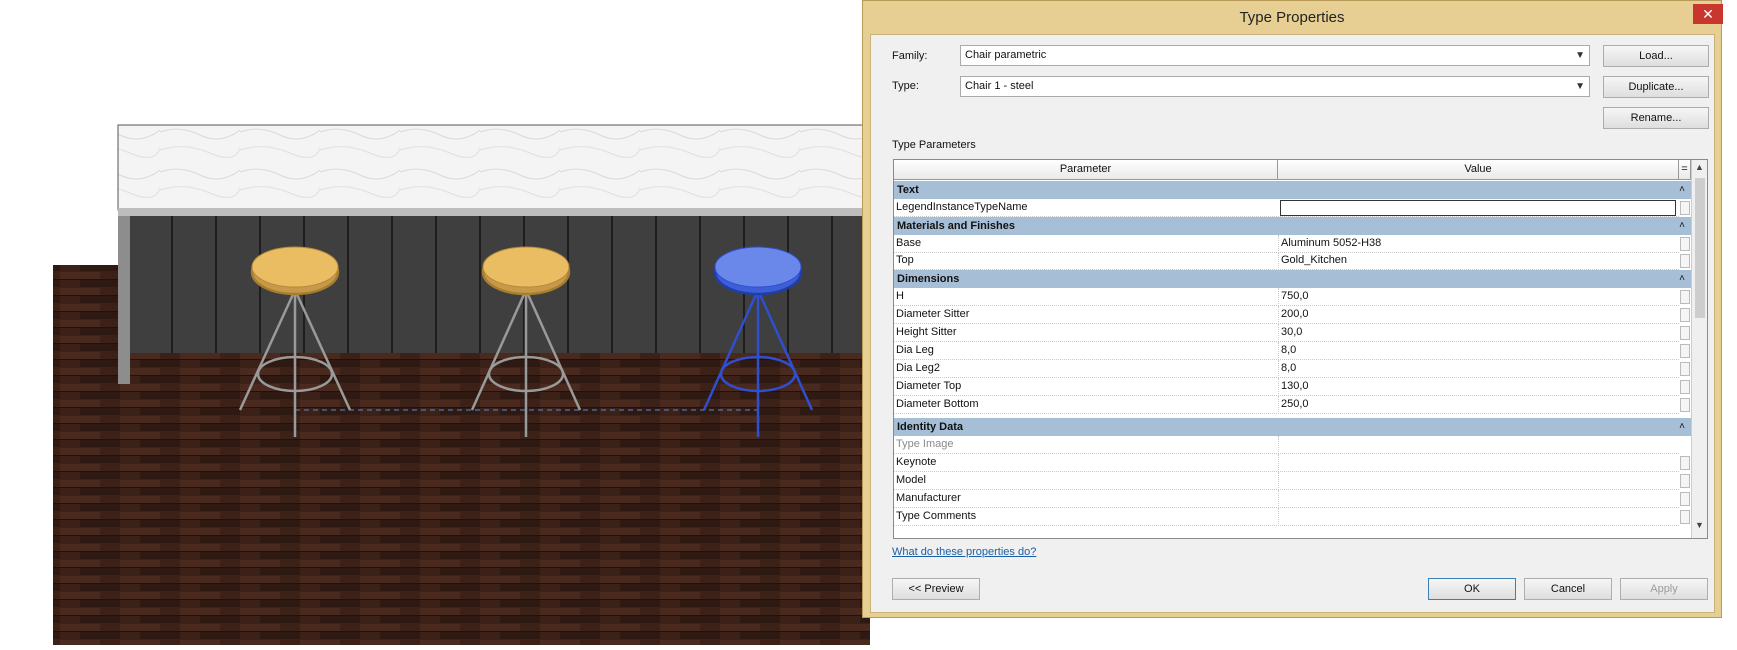  I want to click on table-row: Dia Leg 8,0, so click(1292, 351).